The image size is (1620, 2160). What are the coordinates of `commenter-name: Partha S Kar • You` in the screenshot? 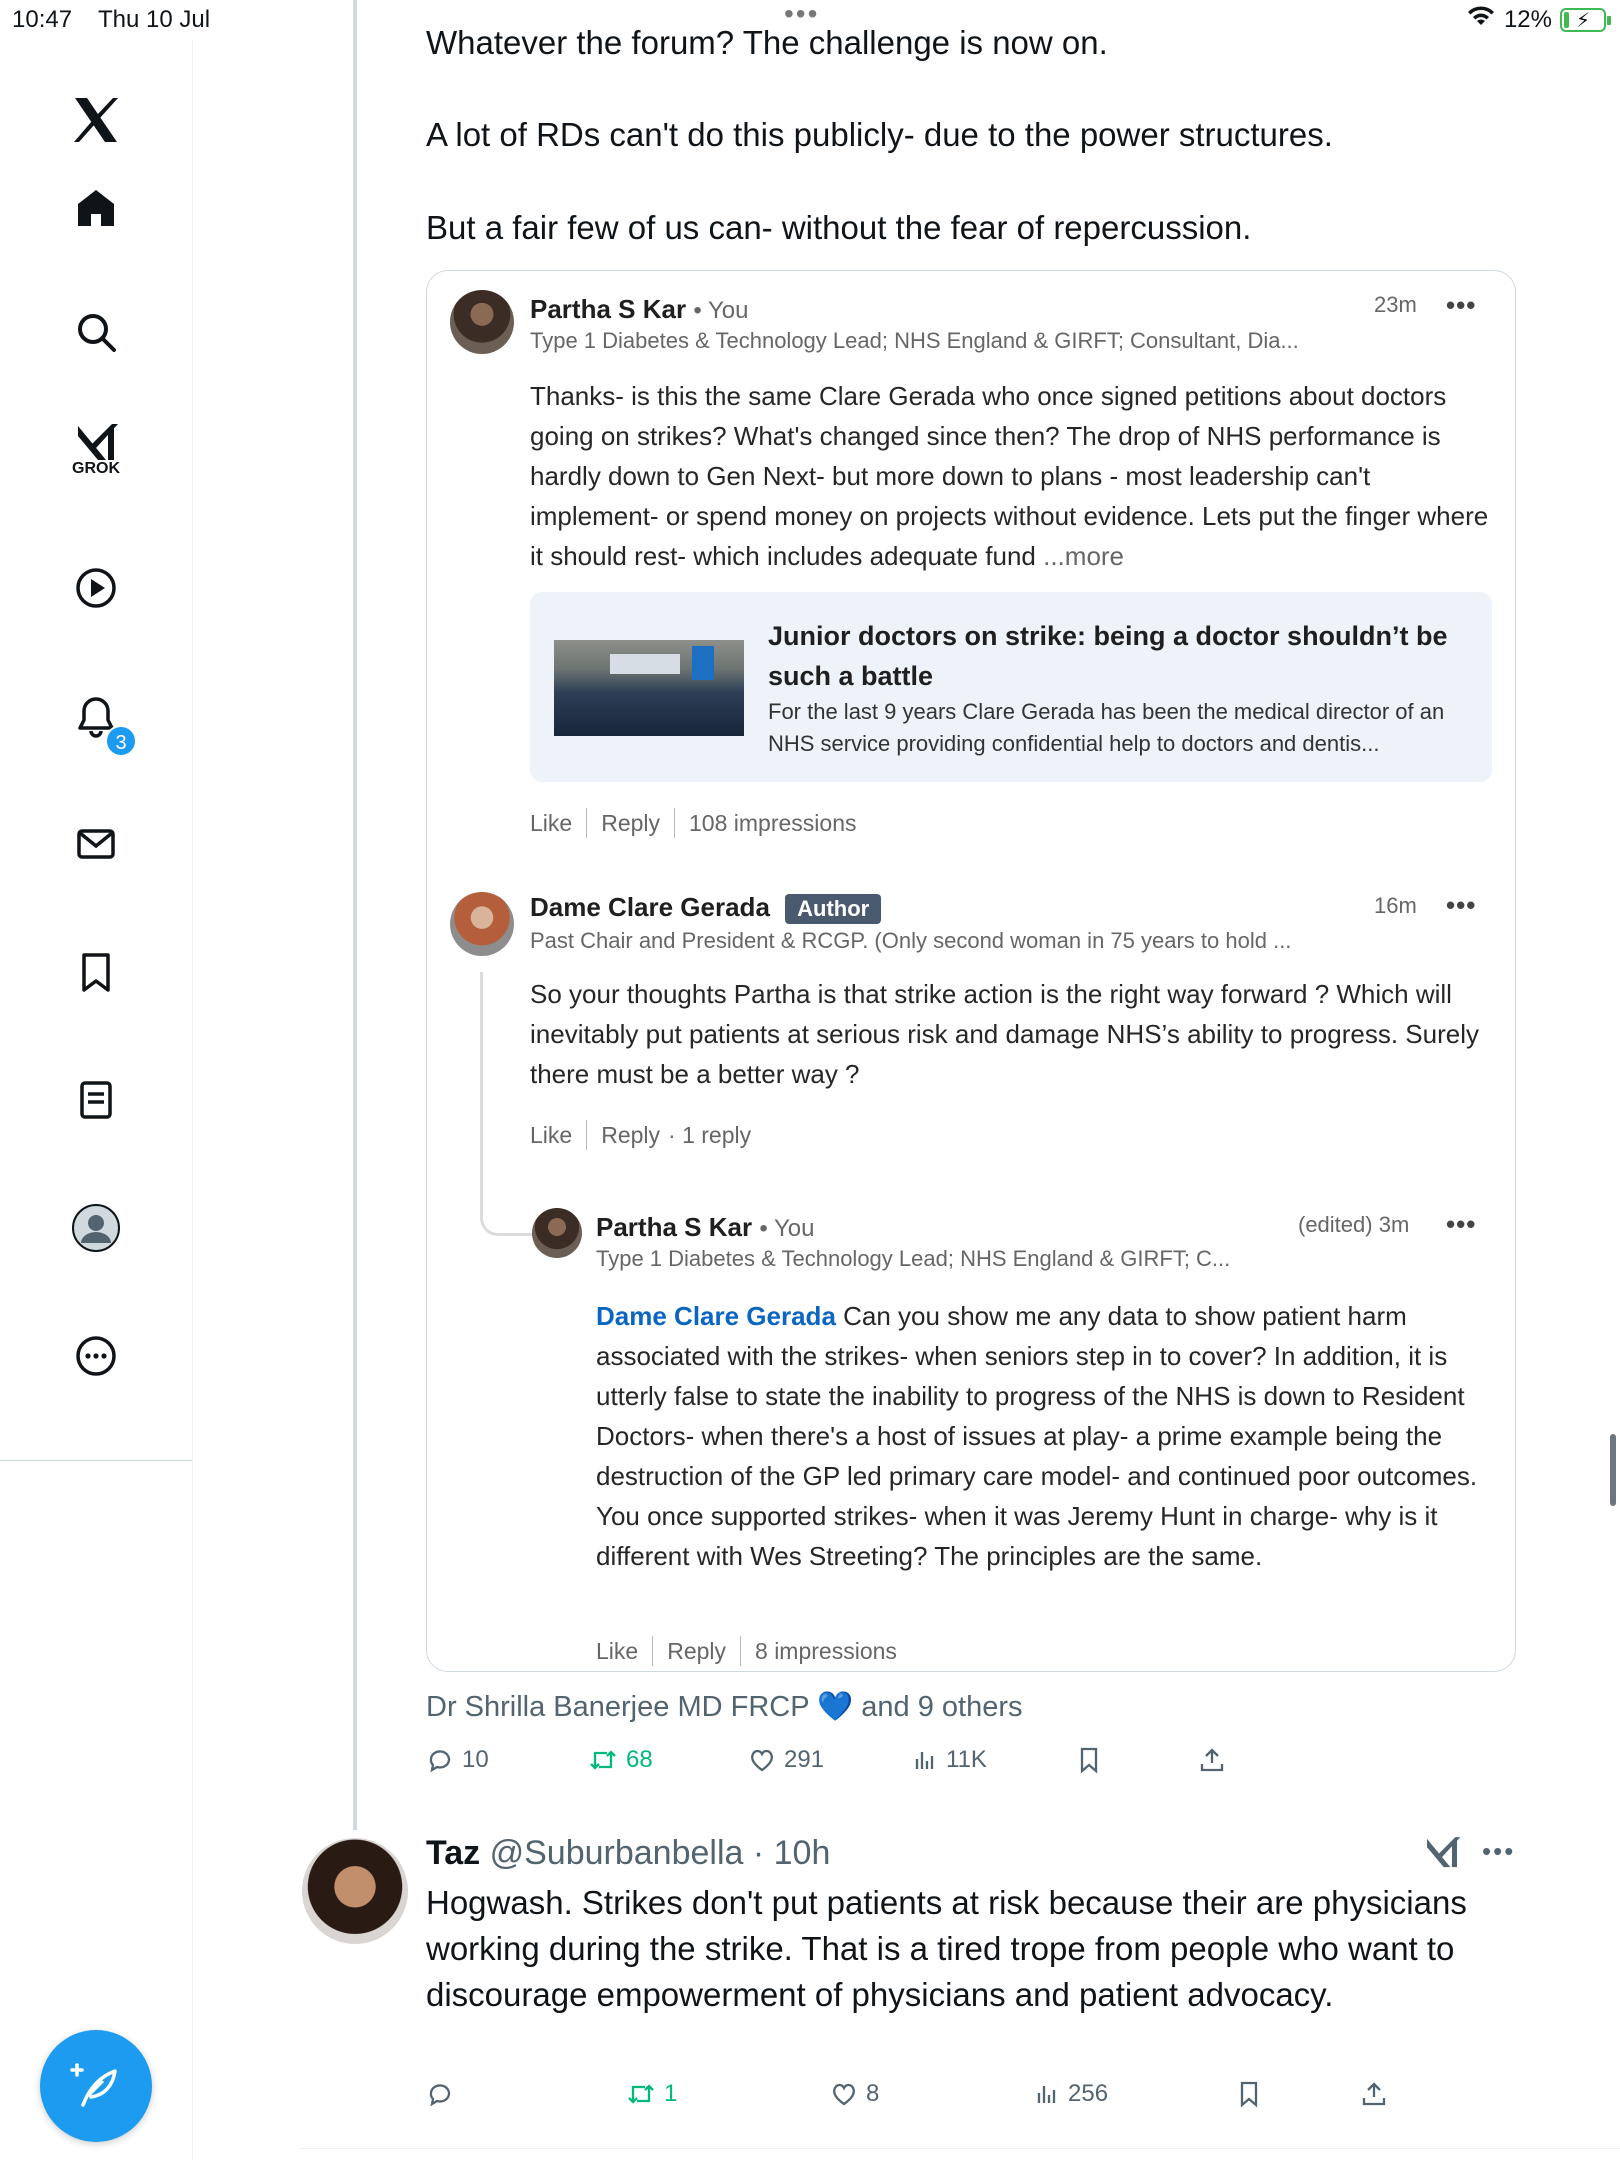 It's located at (639, 309).